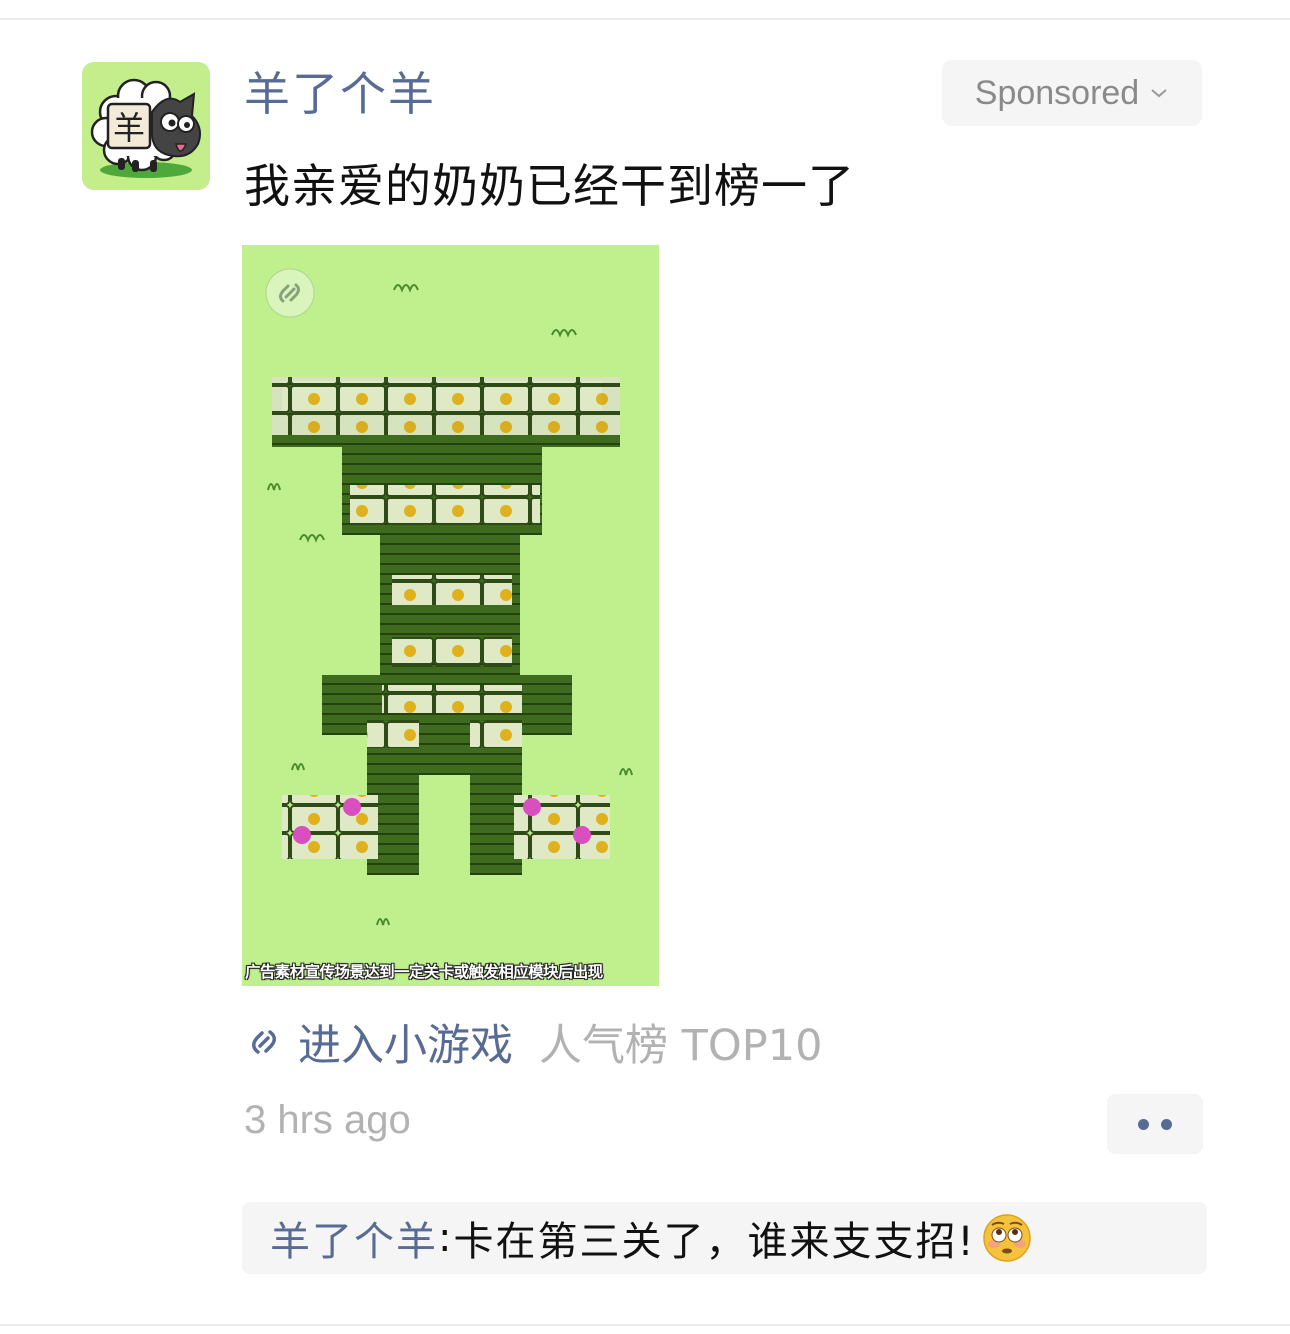  What do you see at coordinates (424, 972) in the screenshot?
I see `media-caption: 广告素材宣传场景达到一定关卡或触发相应模块后出现` at bounding box center [424, 972].